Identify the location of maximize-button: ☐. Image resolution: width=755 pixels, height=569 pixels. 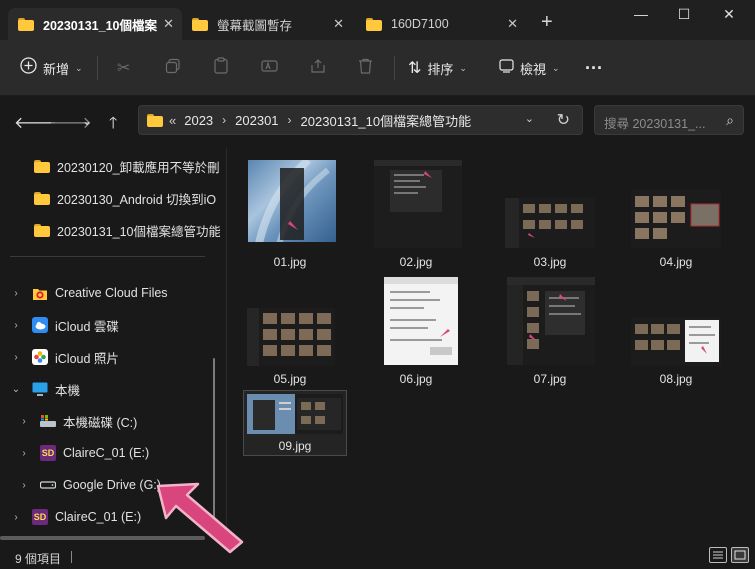
(684, 16).